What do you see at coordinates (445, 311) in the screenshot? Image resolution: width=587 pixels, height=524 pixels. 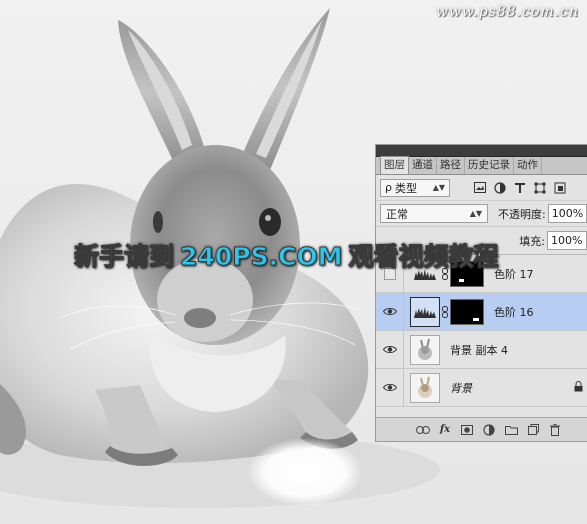 I see `mask-link-icon` at bounding box center [445, 311].